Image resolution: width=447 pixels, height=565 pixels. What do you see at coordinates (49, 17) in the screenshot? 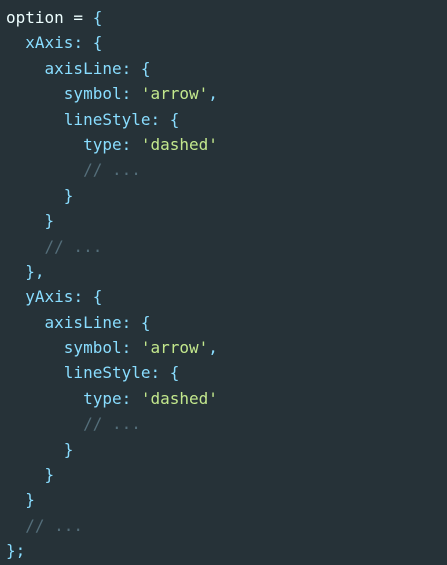
I see `code-identifier: option =` at bounding box center [49, 17].